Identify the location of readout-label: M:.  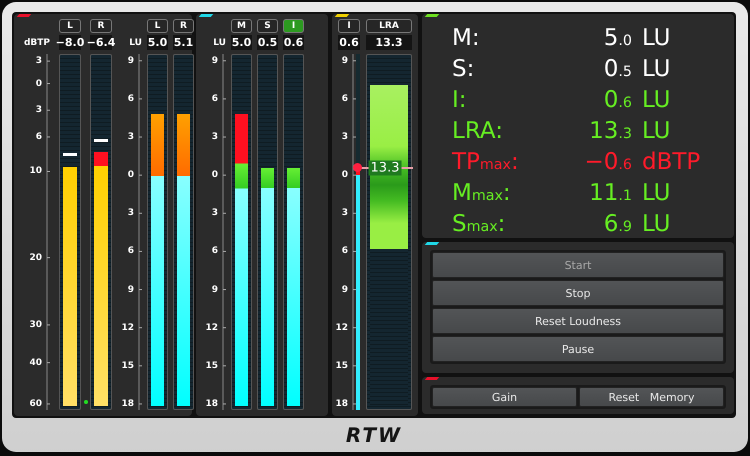
(466, 38).